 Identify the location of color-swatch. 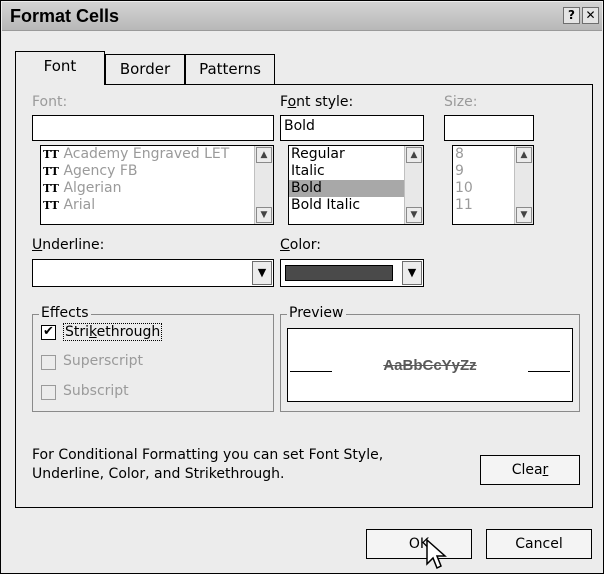
(339, 273).